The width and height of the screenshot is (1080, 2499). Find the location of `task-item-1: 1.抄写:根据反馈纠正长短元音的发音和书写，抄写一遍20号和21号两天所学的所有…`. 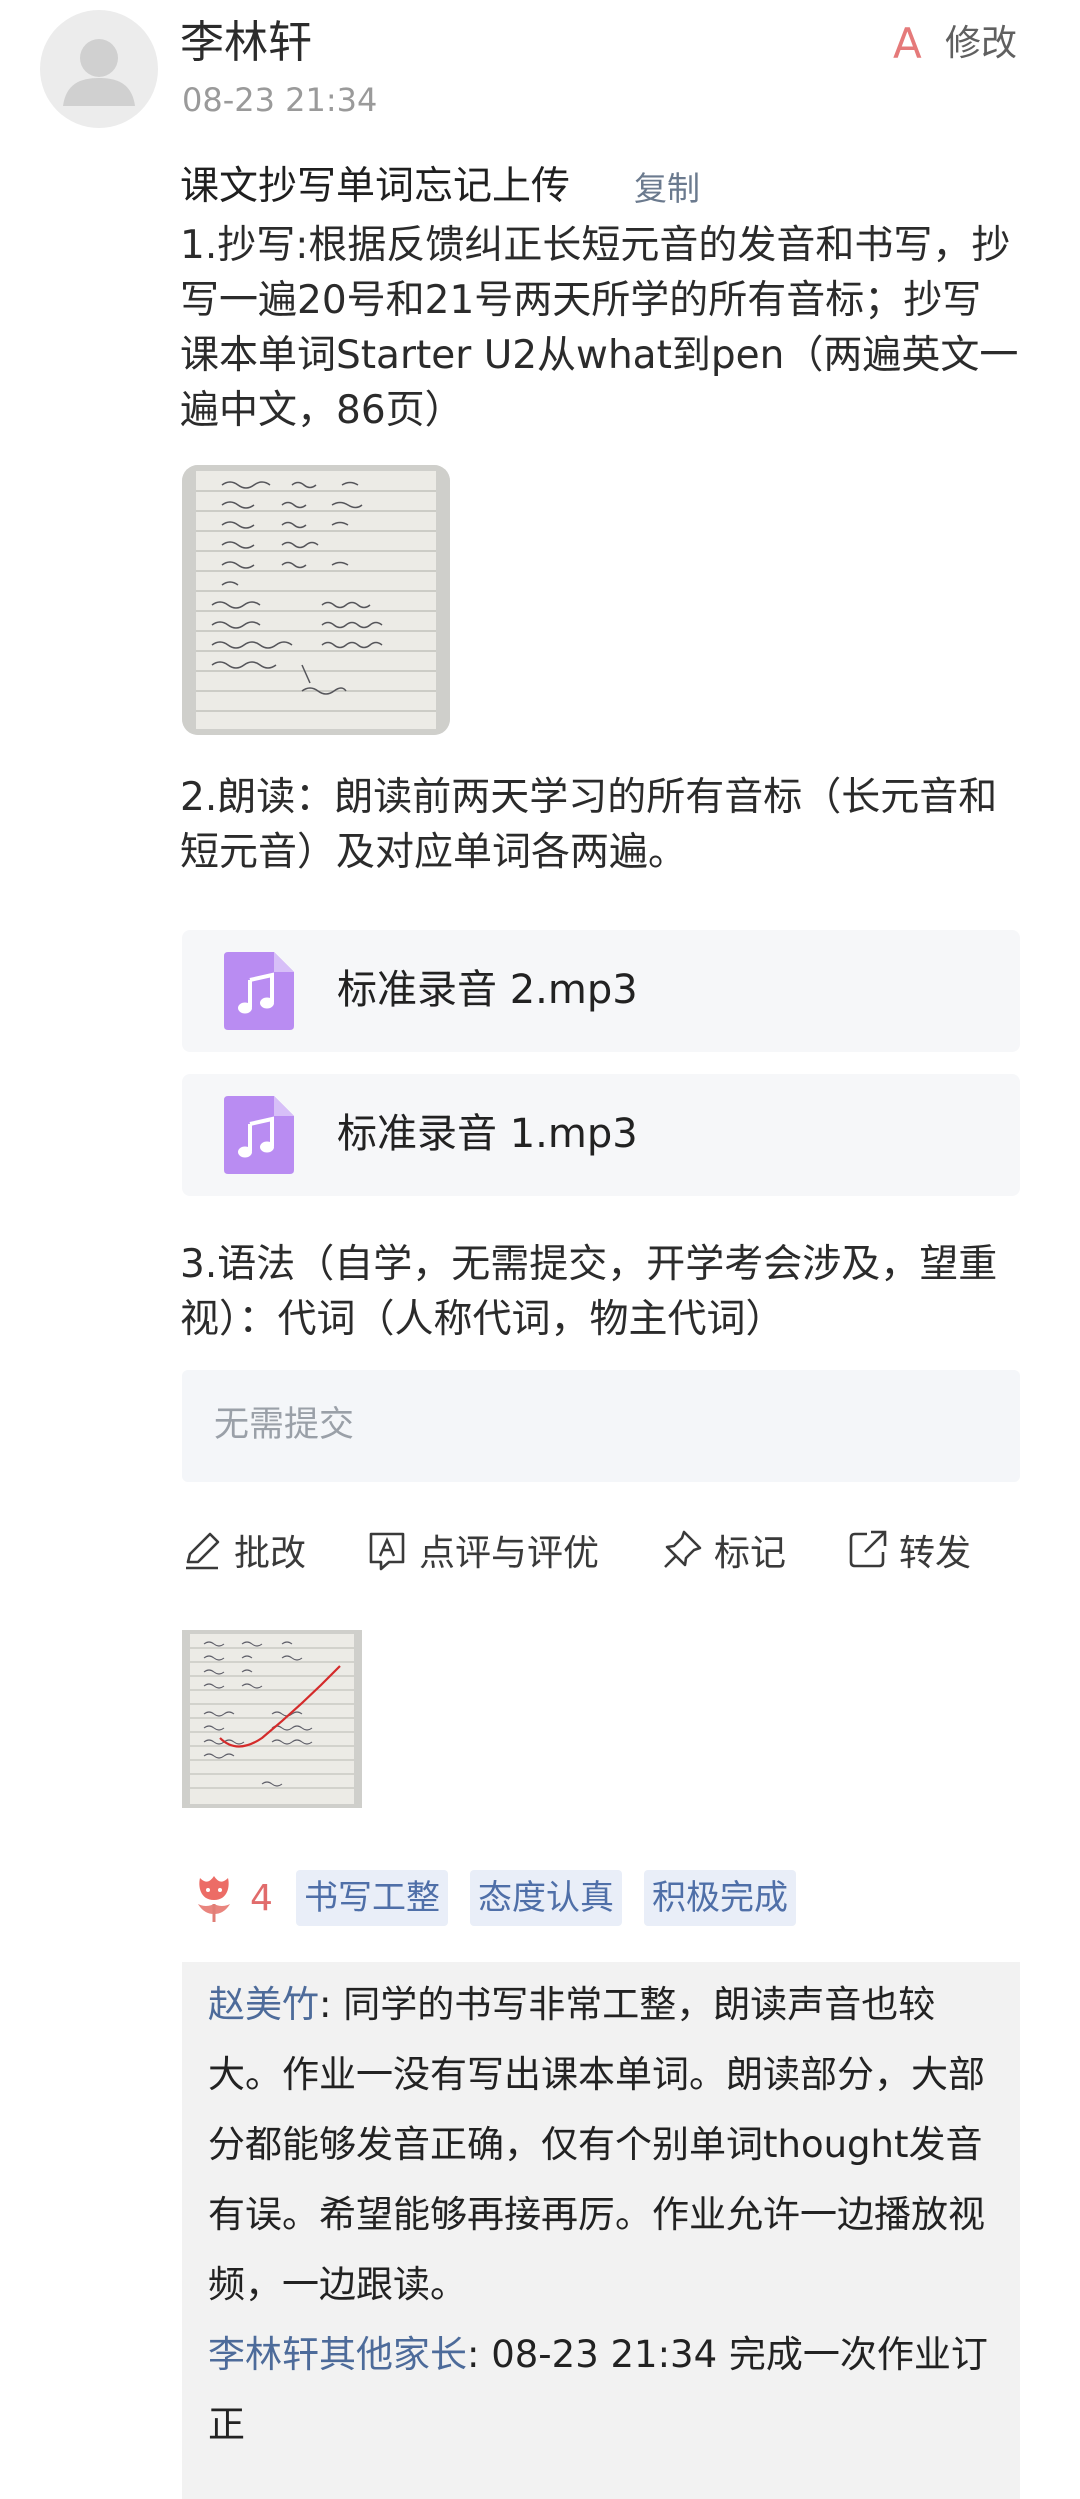

task-item-1: 1.抄写:根据反馈纠正长短元音的发音和书写，抄写一遍20号和21号两天所学的所有… is located at coordinates (599, 328).